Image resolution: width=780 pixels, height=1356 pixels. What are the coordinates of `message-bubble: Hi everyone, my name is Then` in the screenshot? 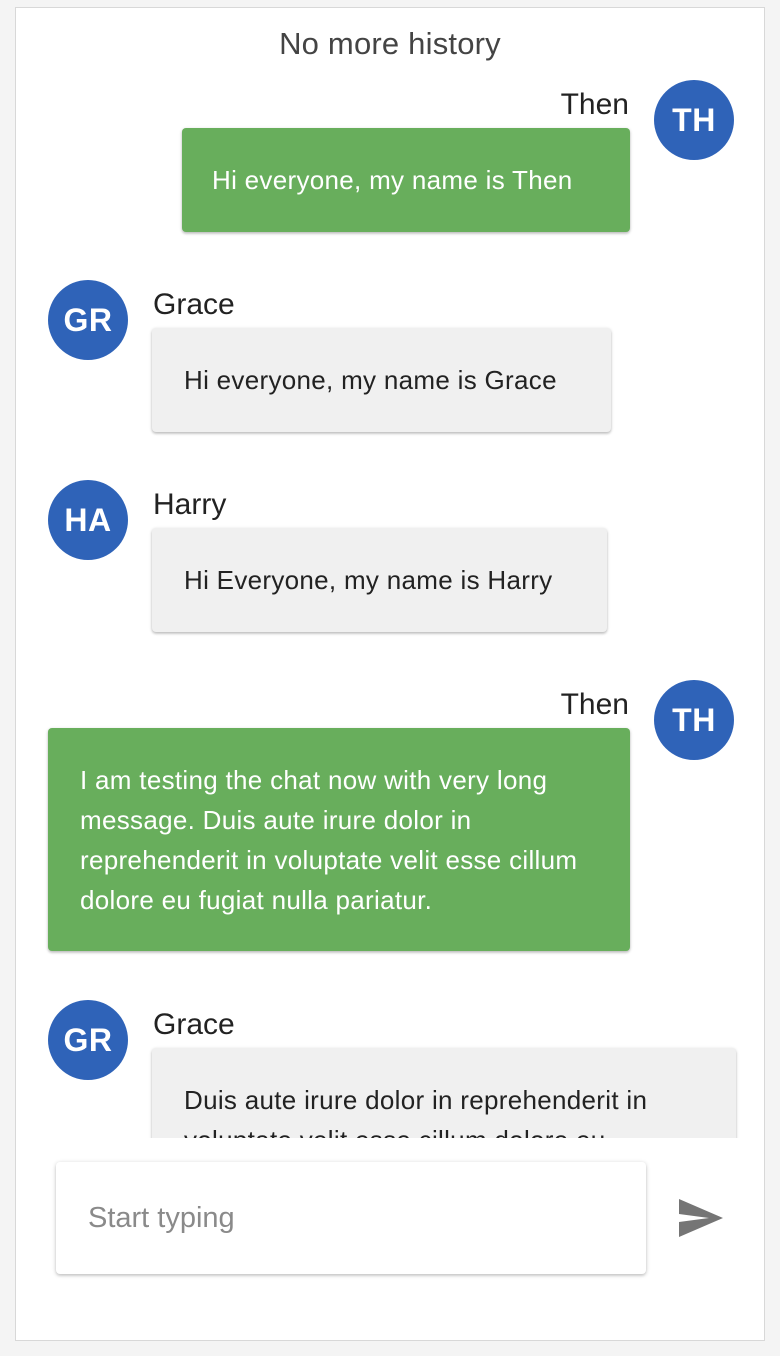 It's located at (406, 180).